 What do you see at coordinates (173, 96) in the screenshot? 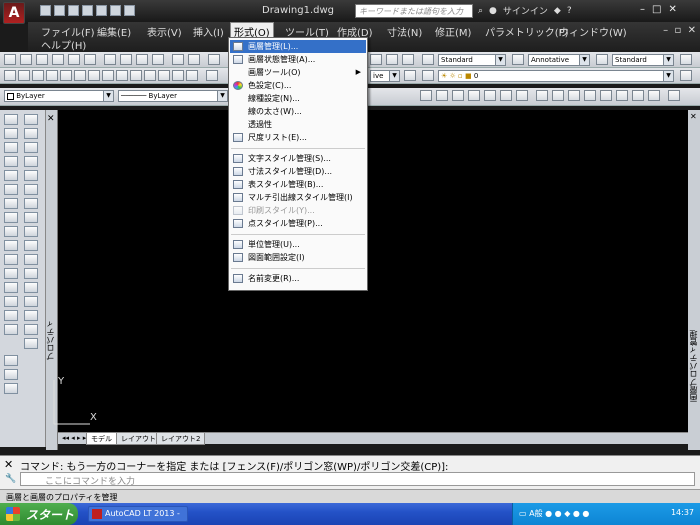
I see `linetype-combo: ────── ByLayer ▼` at bounding box center [173, 96].